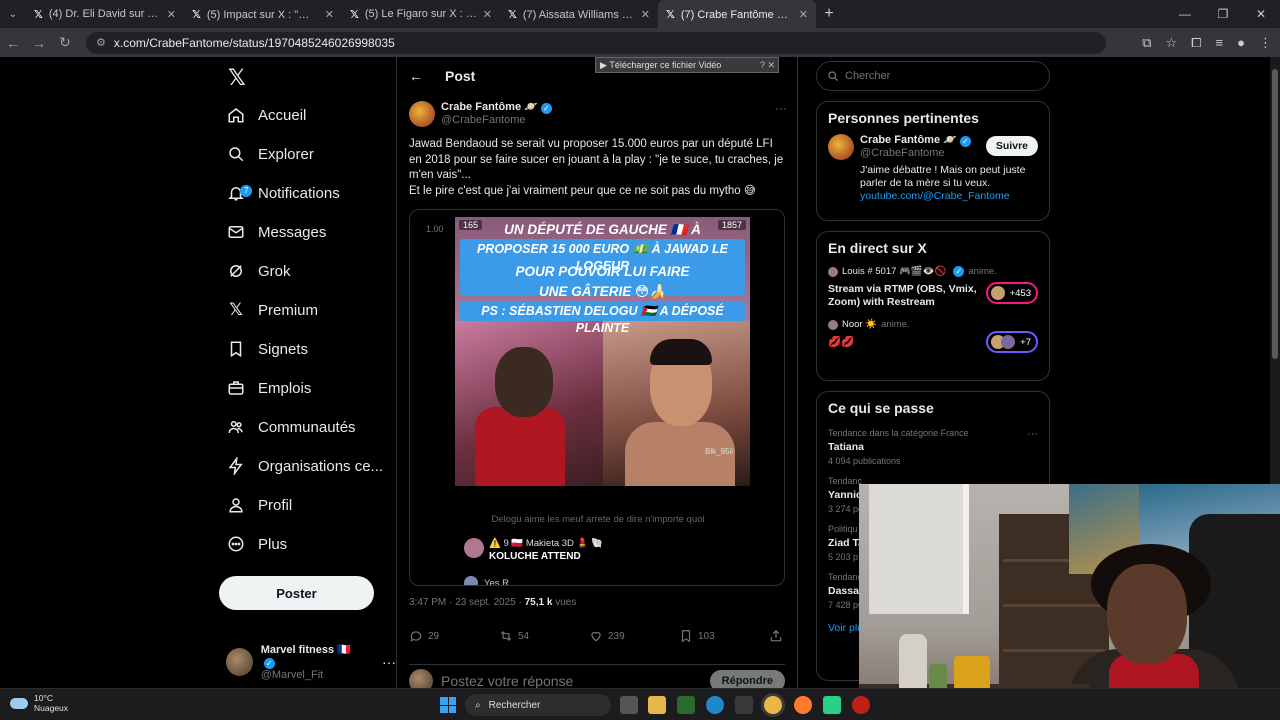  Describe the element at coordinates (776, 636) in the screenshot. I see `share-button` at that location.